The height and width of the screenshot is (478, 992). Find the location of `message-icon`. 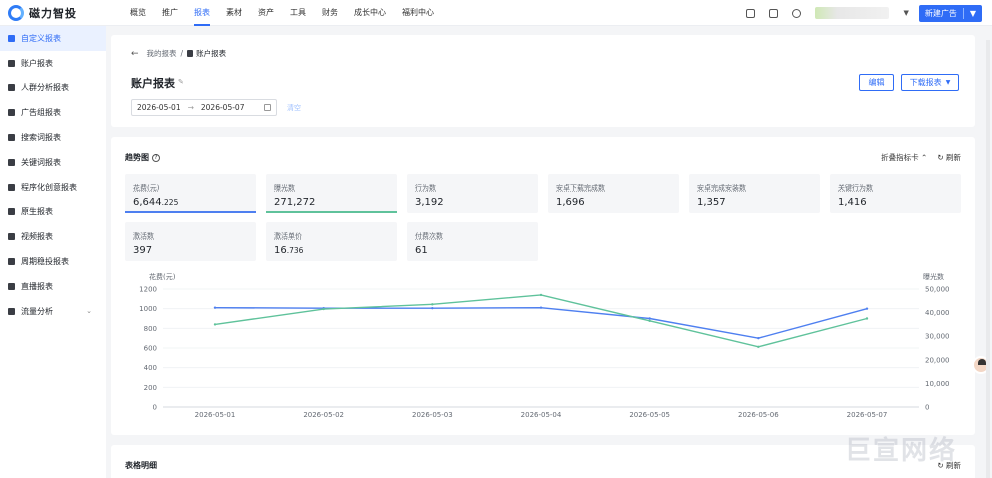

message-icon is located at coordinates (774, 13).